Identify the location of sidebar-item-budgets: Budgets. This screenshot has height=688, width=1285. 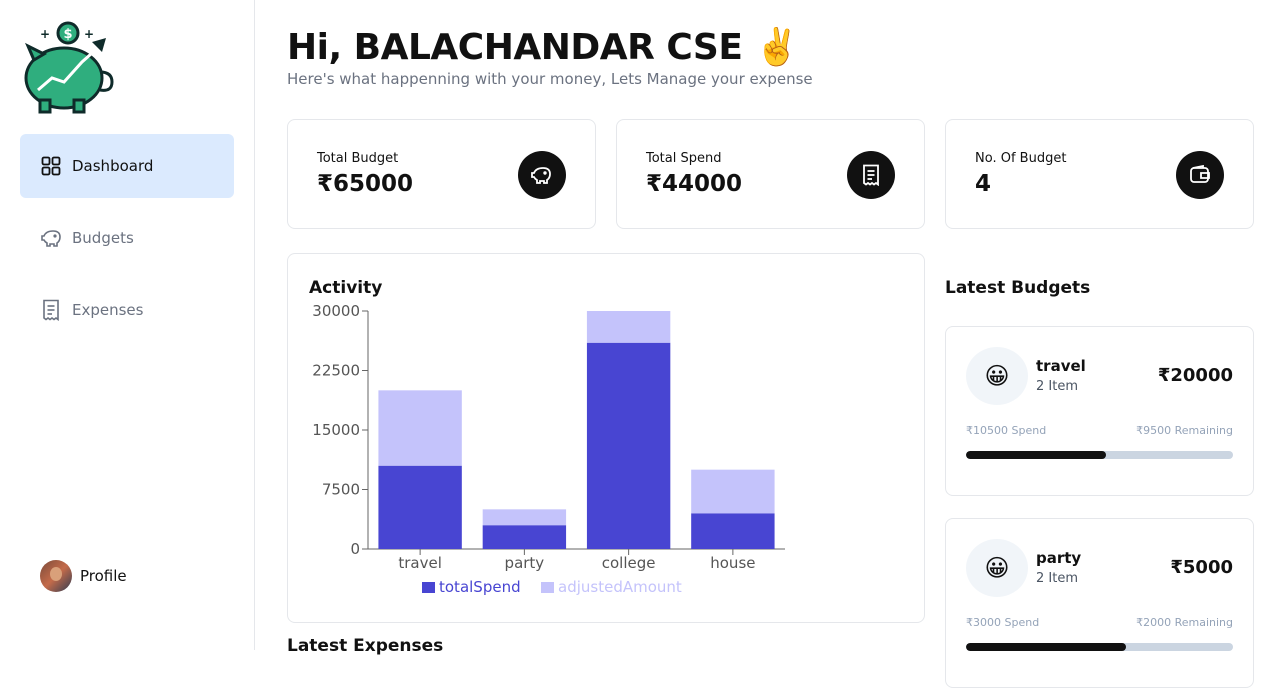
(127, 238).